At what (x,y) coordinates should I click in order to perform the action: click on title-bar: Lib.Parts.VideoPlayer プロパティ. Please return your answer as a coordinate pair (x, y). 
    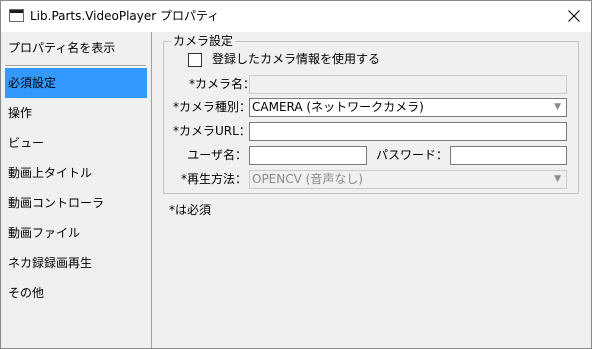
    Looking at the image, I should click on (296, 16).